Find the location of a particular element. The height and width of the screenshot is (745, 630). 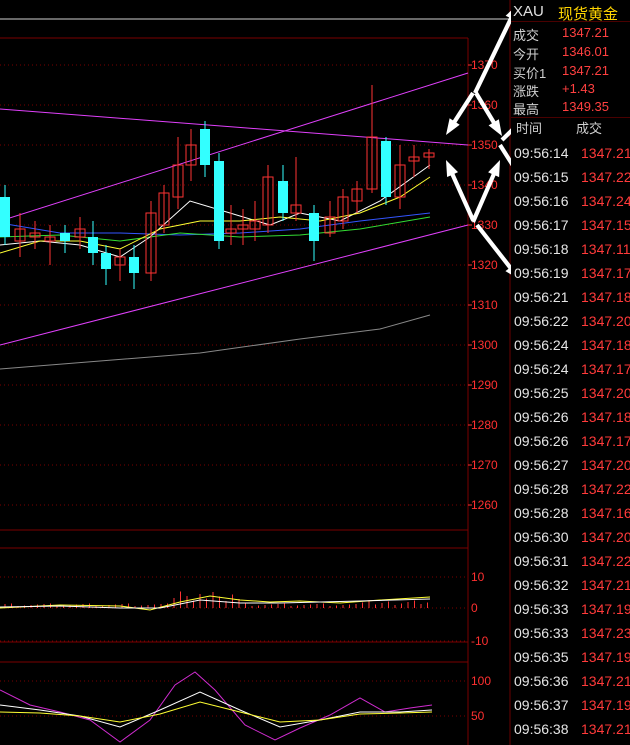

tick-row: 09:56:30 1347.20 is located at coordinates (570, 537).